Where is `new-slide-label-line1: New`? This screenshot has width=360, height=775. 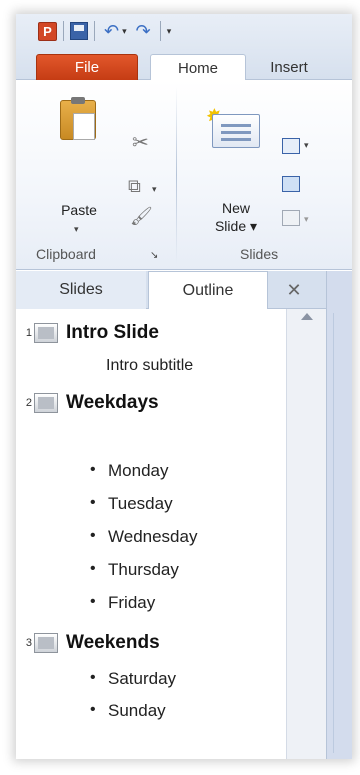
new-slide-label-line1: New is located at coordinates (236, 208).